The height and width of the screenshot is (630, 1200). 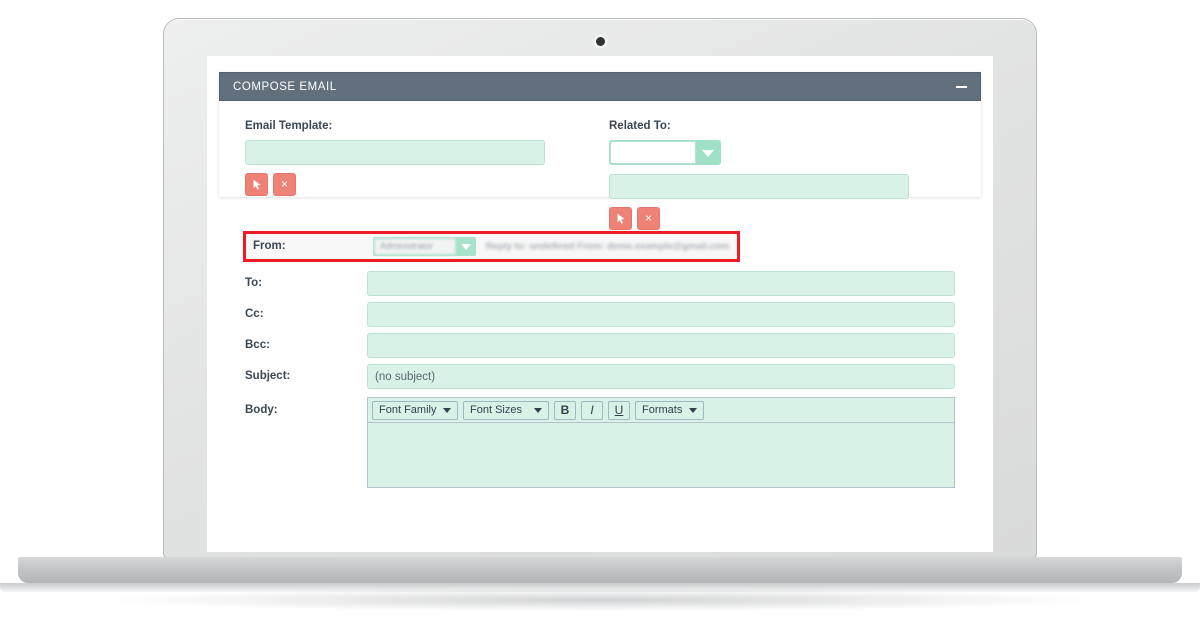 I want to click on font-size-dropdown: Font Sizes, so click(x=506, y=410).